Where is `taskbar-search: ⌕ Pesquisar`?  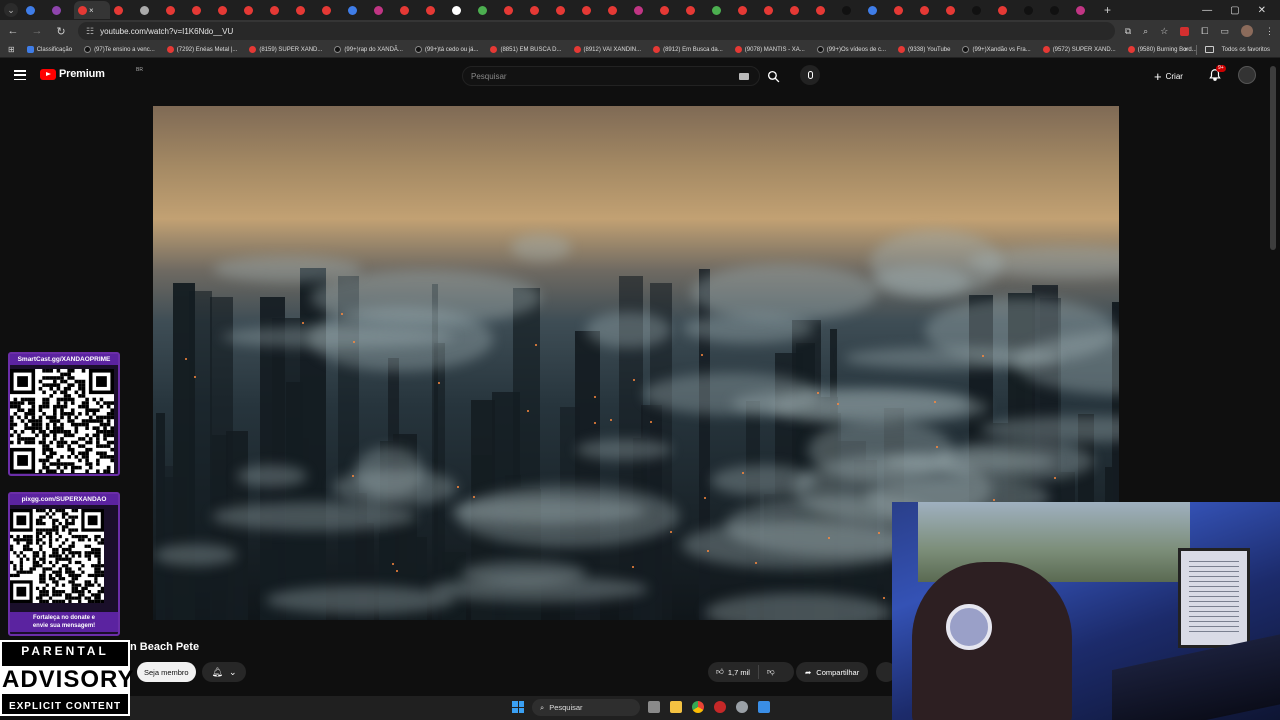 taskbar-search: ⌕ Pesquisar is located at coordinates (586, 707).